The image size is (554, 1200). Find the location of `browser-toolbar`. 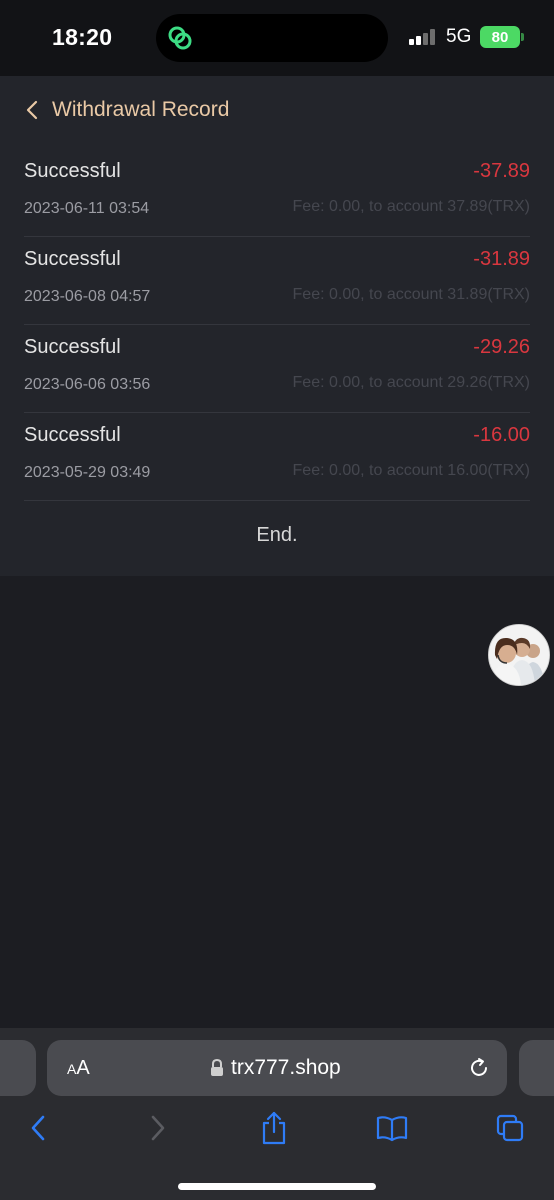

browser-toolbar is located at coordinates (277, 1128).